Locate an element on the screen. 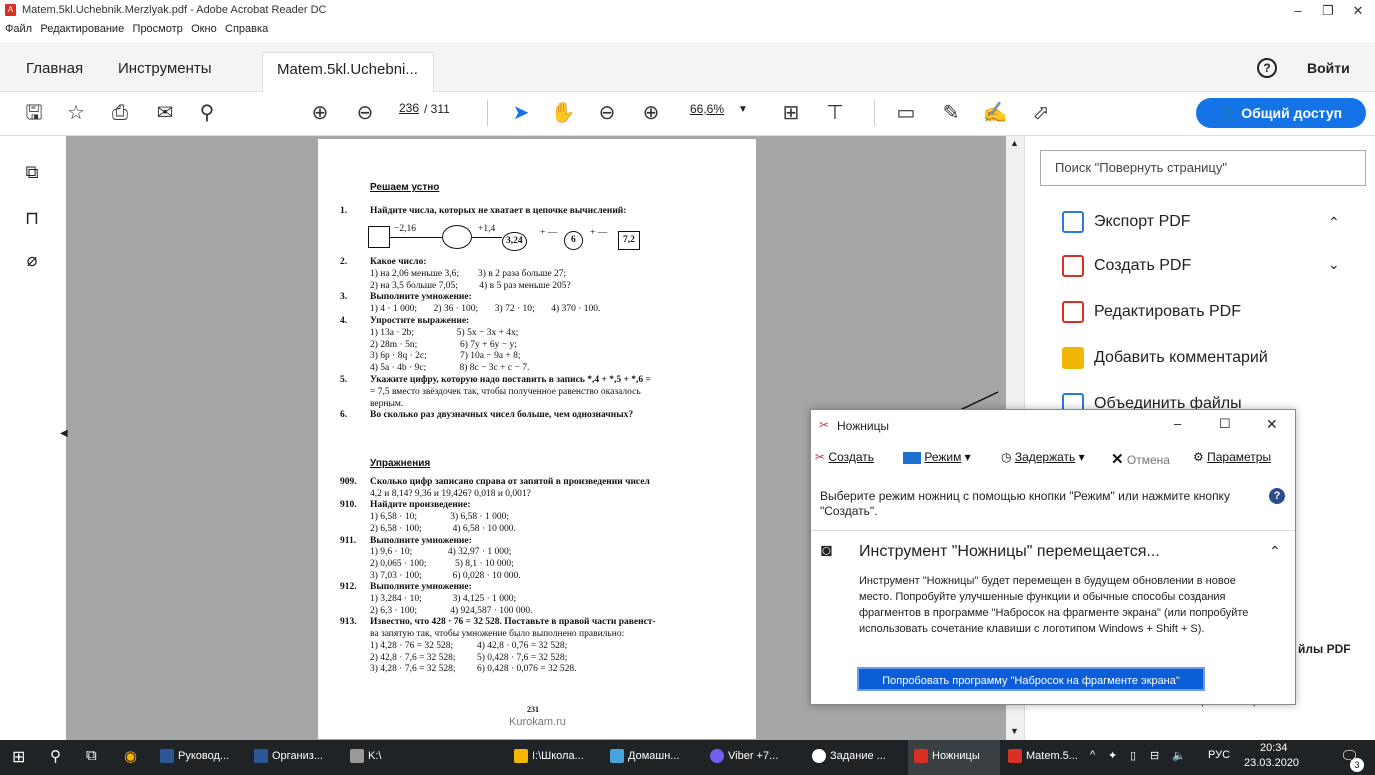 The image size is (1375, 775). more-tools-icon: ⬀ is located at coordinates (1041, 113).